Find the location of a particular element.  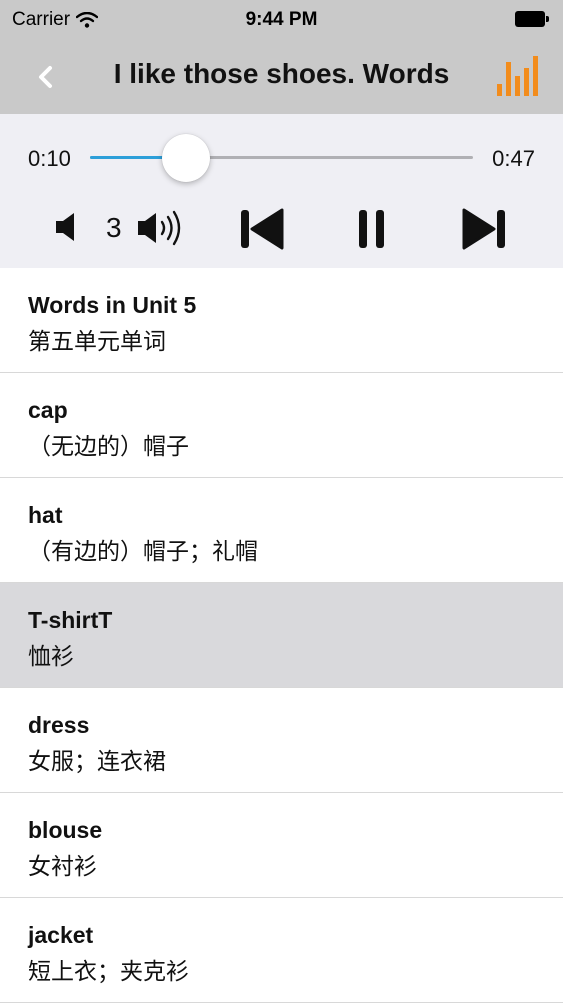

back-button is located at coordinates (47, 77).